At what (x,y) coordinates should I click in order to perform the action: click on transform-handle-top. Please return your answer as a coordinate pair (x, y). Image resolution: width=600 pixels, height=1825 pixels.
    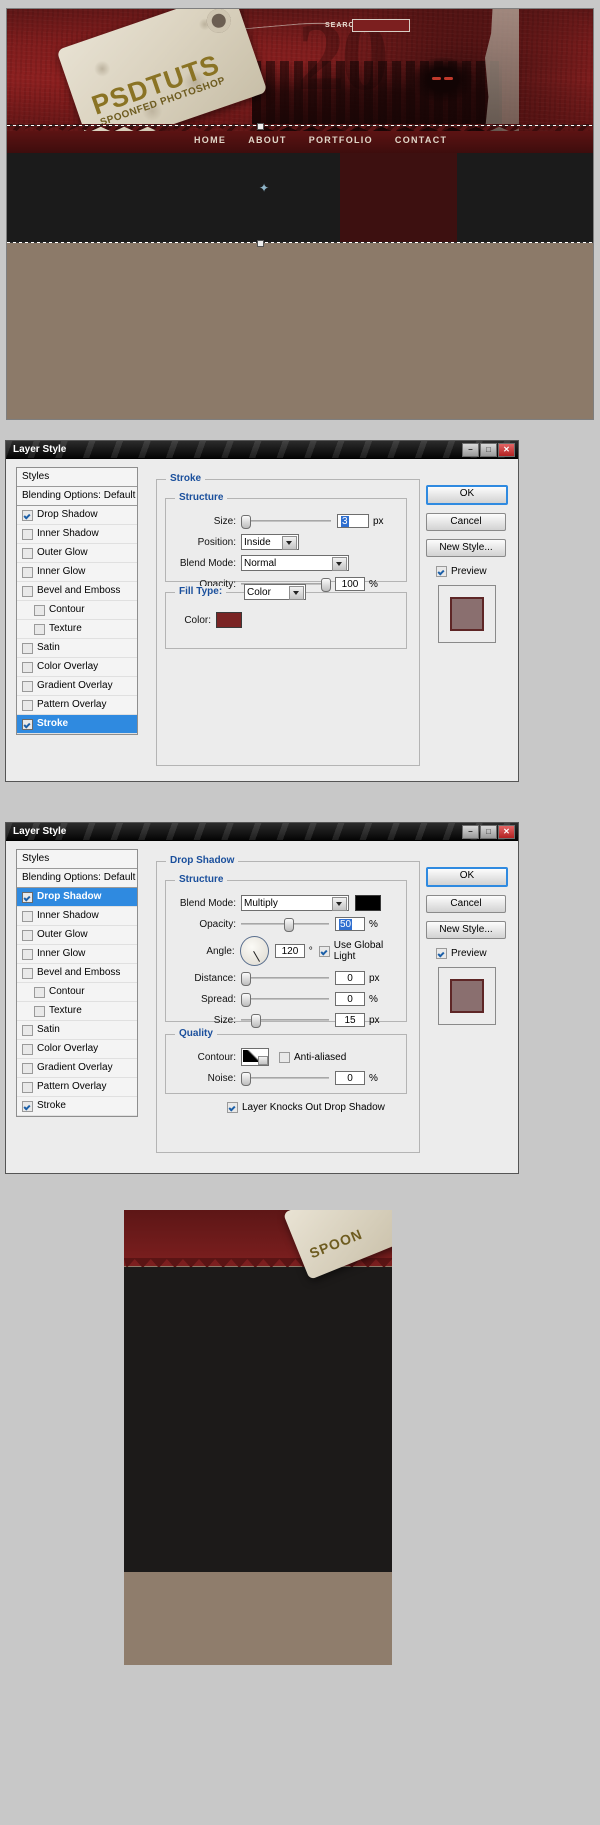
    Looking at the image, I should click on (260, 126).